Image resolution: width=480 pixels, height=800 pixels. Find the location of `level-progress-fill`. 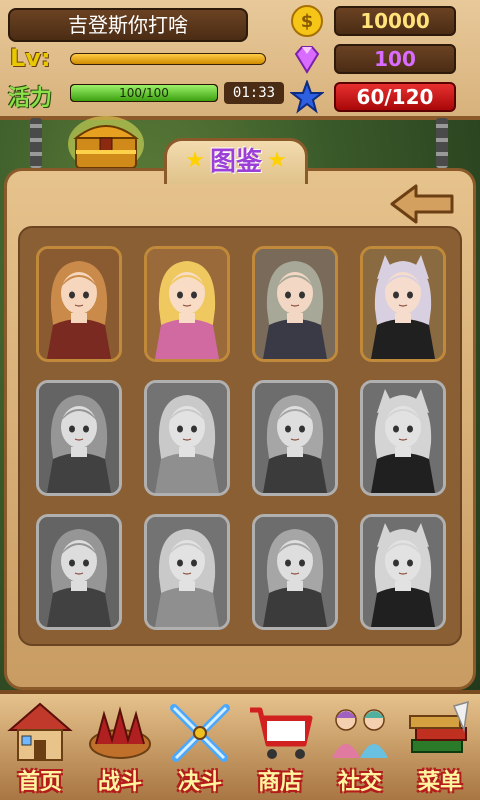

level-progress-fill is located at coordinates (168, 59).